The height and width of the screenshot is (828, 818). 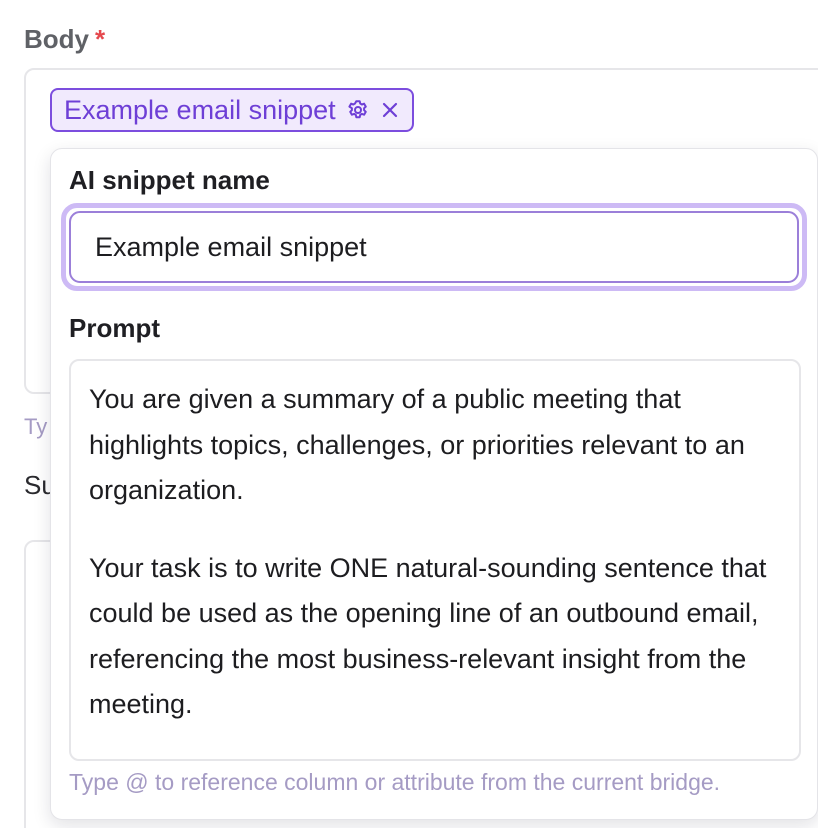 I want to click on snippet-chip: Example email snippet, so click(x=232, y=110).